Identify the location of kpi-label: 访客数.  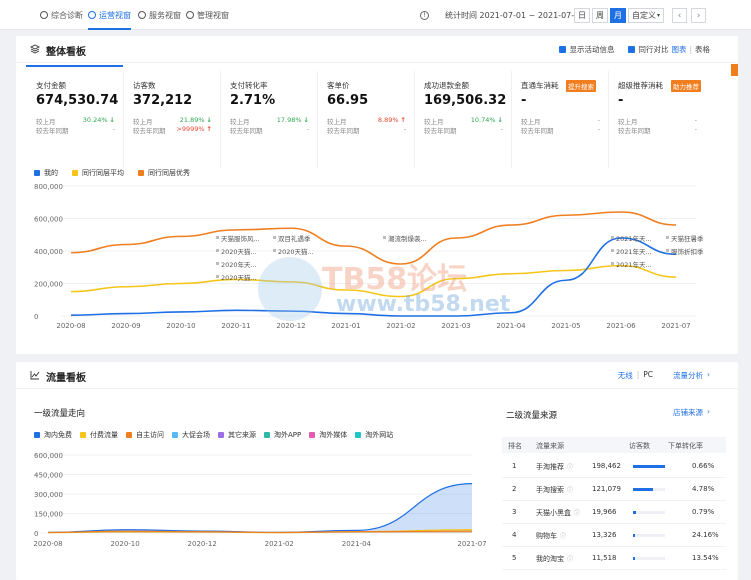
(144, 85).